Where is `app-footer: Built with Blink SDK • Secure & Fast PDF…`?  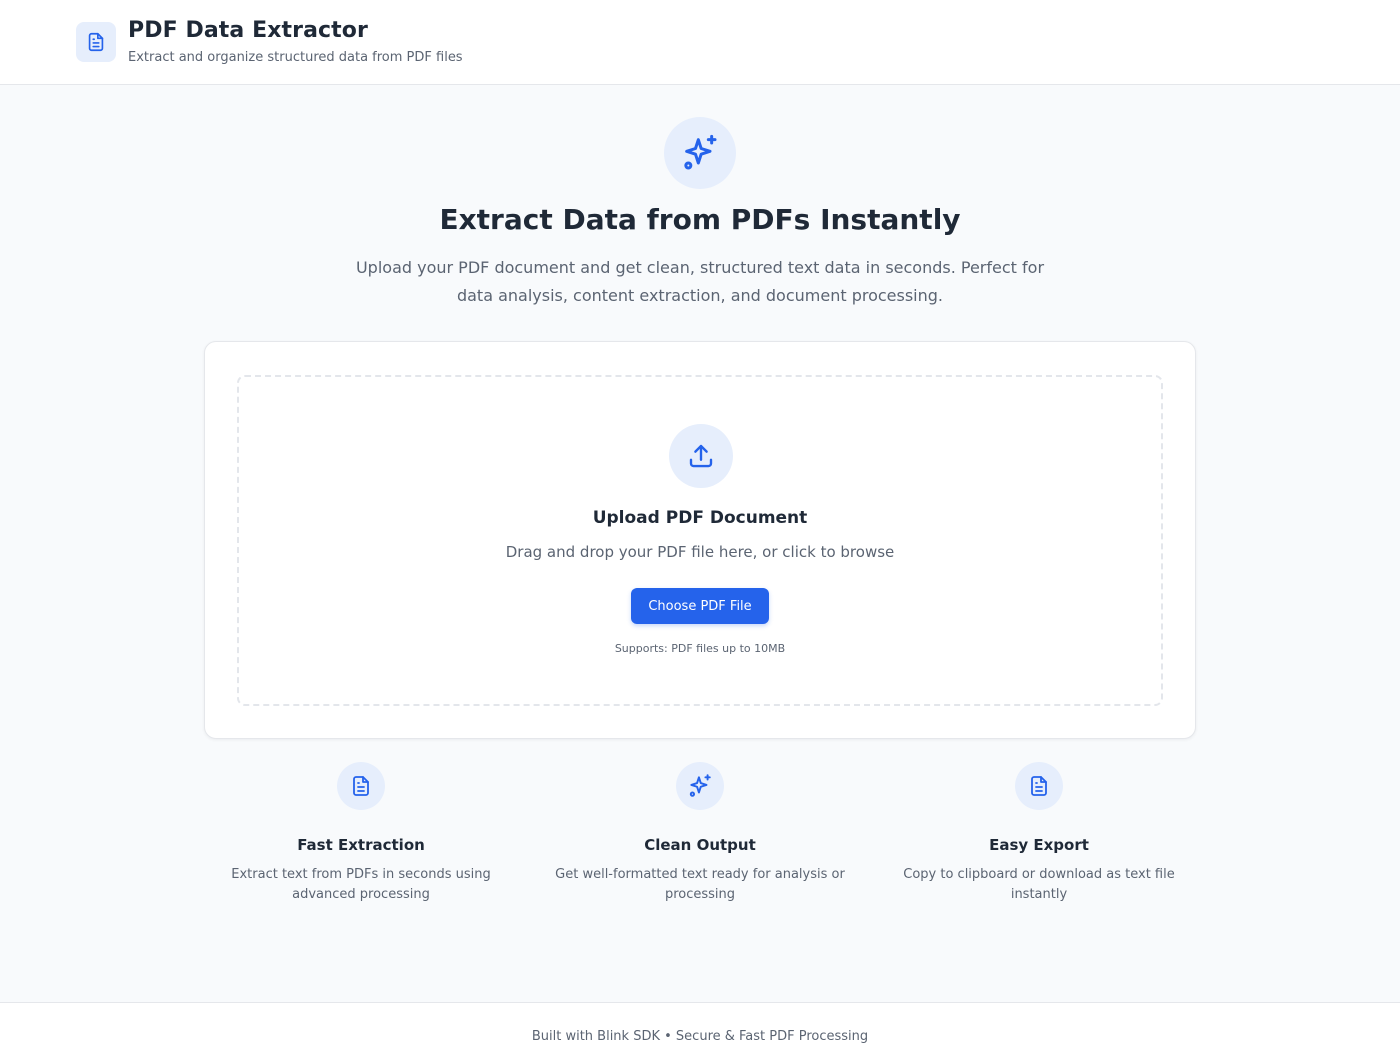
app-footer: Built with Blink SDK • Secure & Fast PDF… is located at coordinates (700, 1026).